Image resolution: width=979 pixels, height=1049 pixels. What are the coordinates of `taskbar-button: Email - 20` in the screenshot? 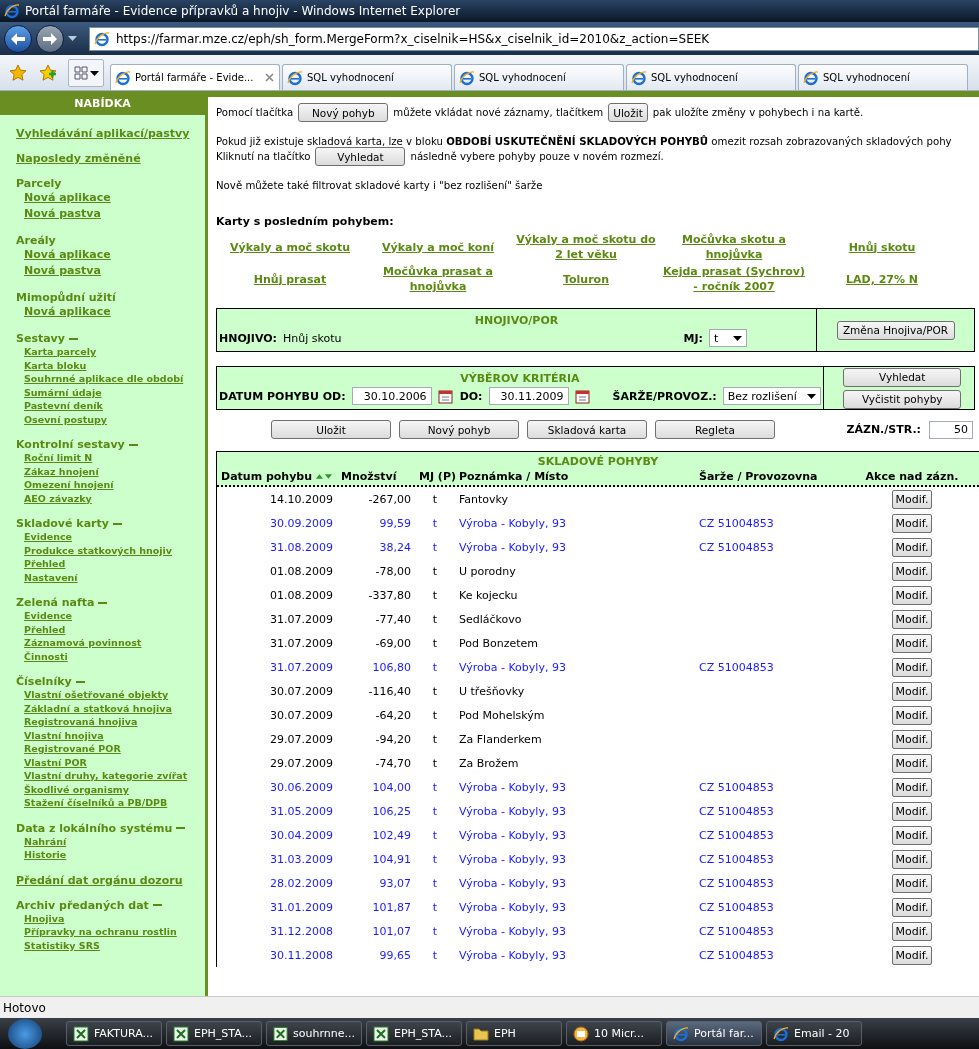 It's located at (814, 1033).